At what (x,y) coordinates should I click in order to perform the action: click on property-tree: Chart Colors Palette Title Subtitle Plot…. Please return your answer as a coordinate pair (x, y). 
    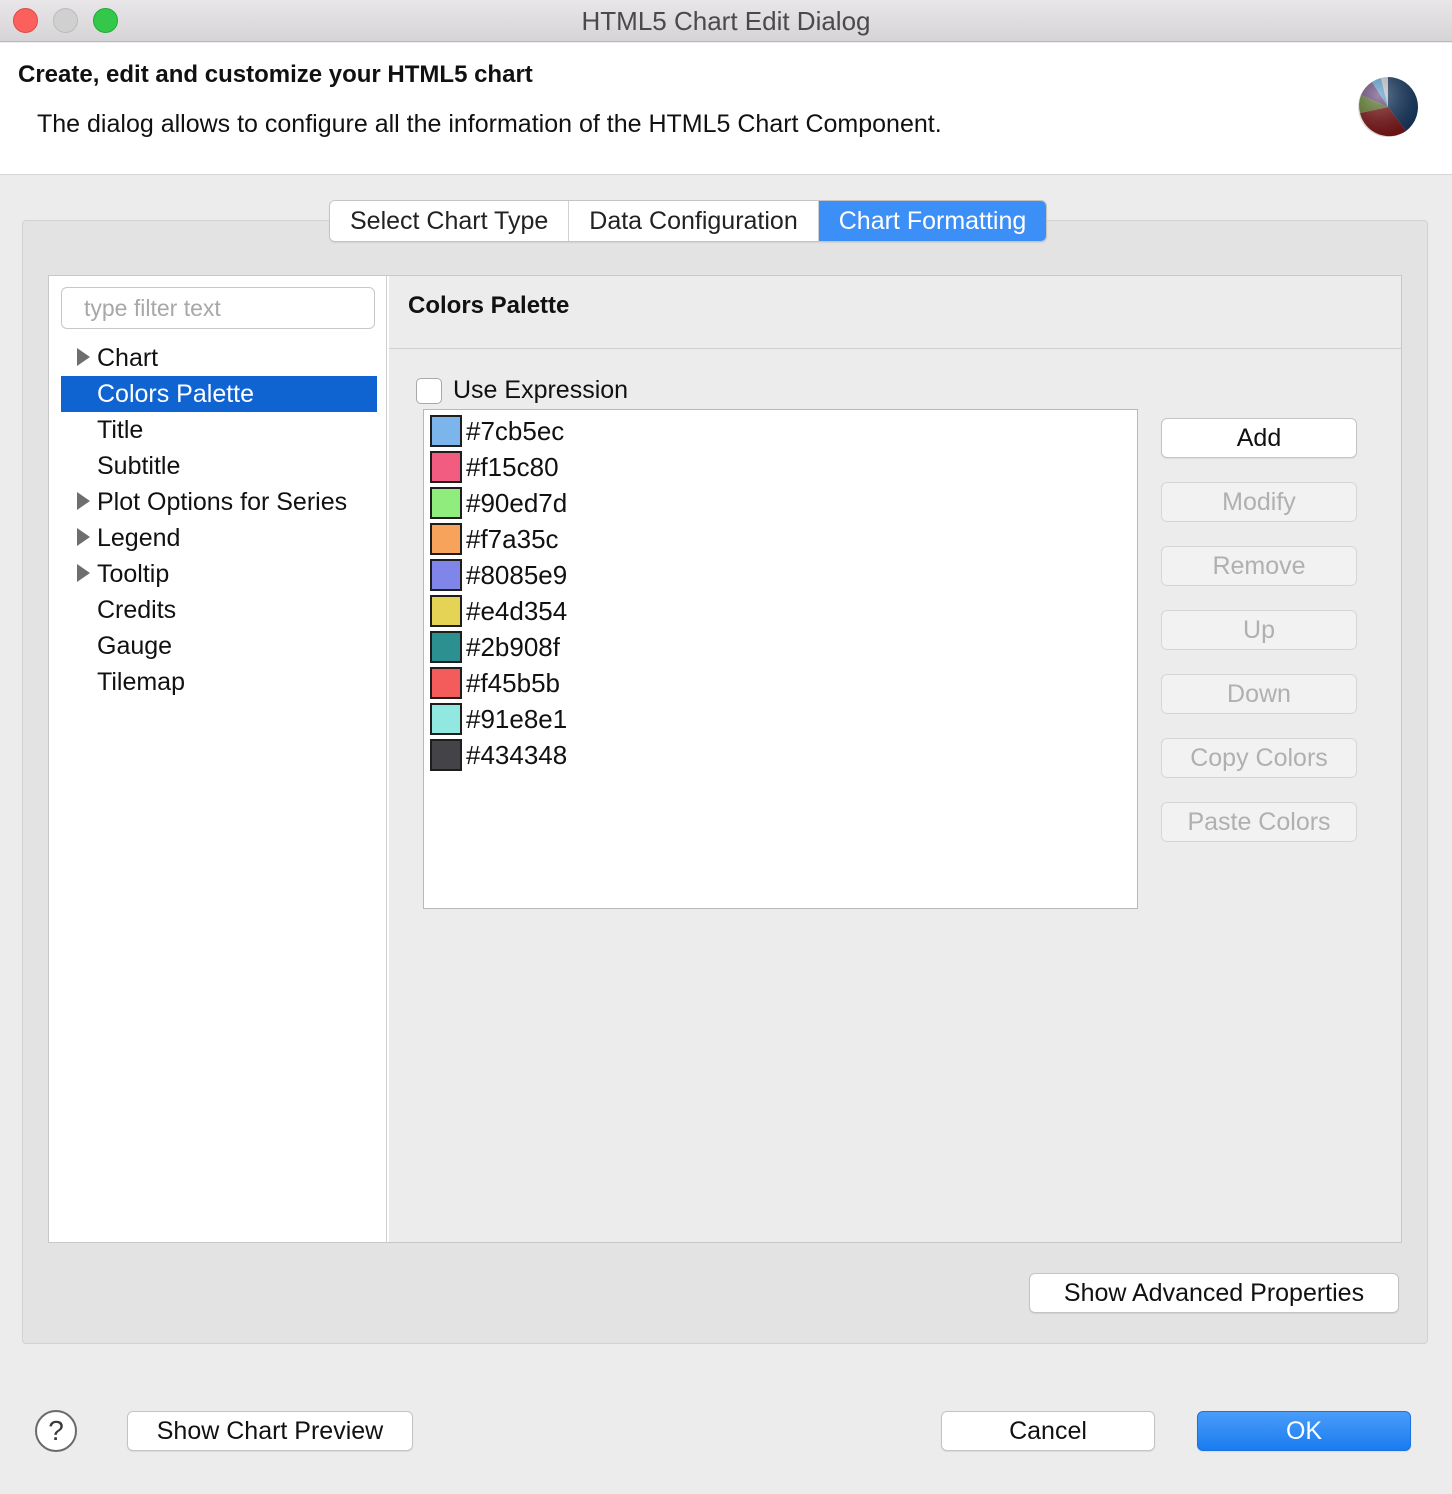
    Looking at the image, I should click on (219, 520).